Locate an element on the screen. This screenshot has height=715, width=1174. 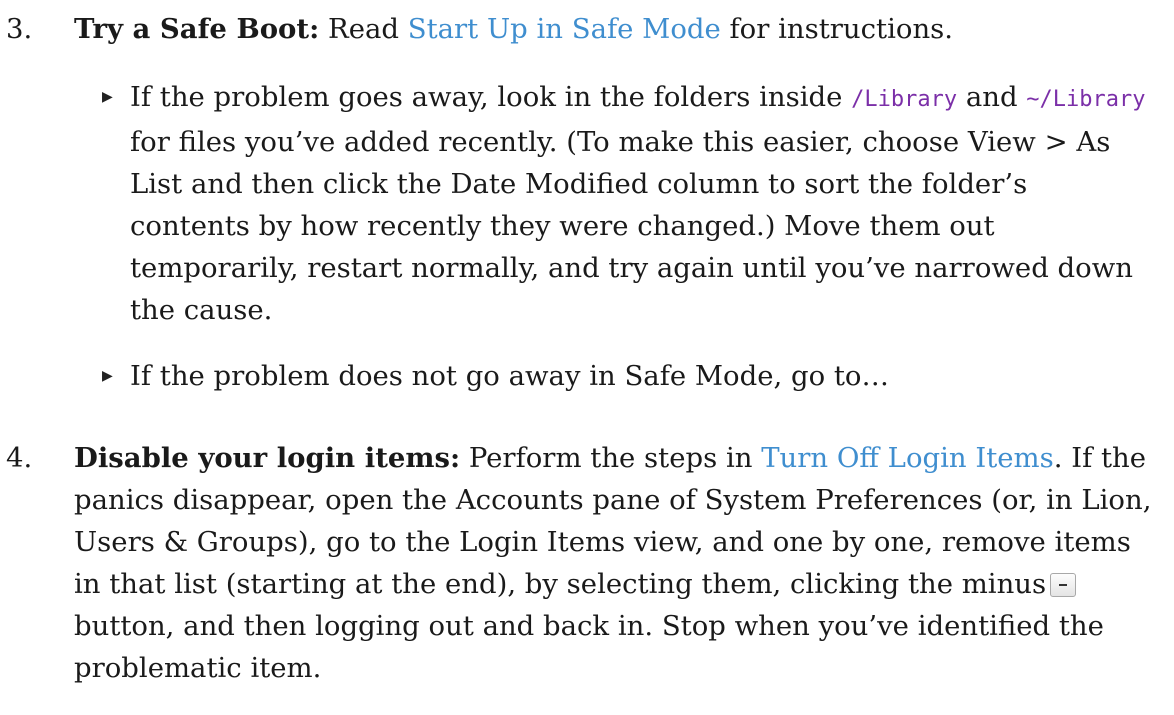
login-items-link: Turn Off Login Items is located at coordinates (907, 458).